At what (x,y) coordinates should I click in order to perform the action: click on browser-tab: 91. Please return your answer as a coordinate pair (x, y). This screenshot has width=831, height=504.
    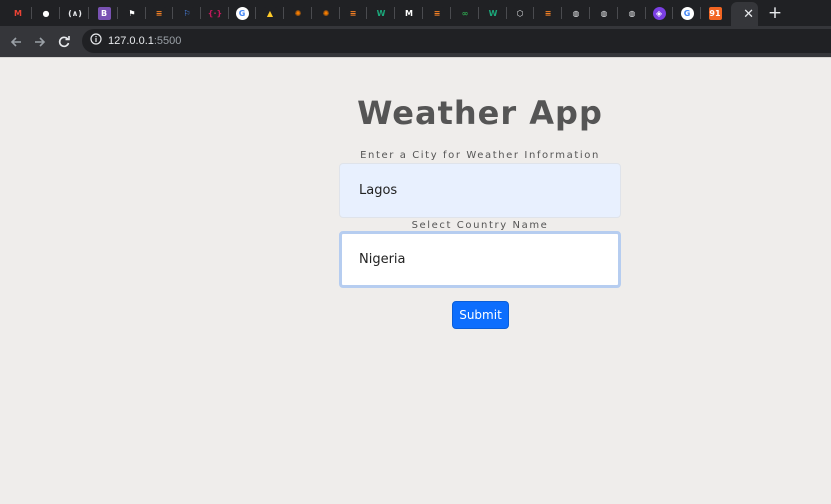
    Looking at the image, I should click on (715, 13).